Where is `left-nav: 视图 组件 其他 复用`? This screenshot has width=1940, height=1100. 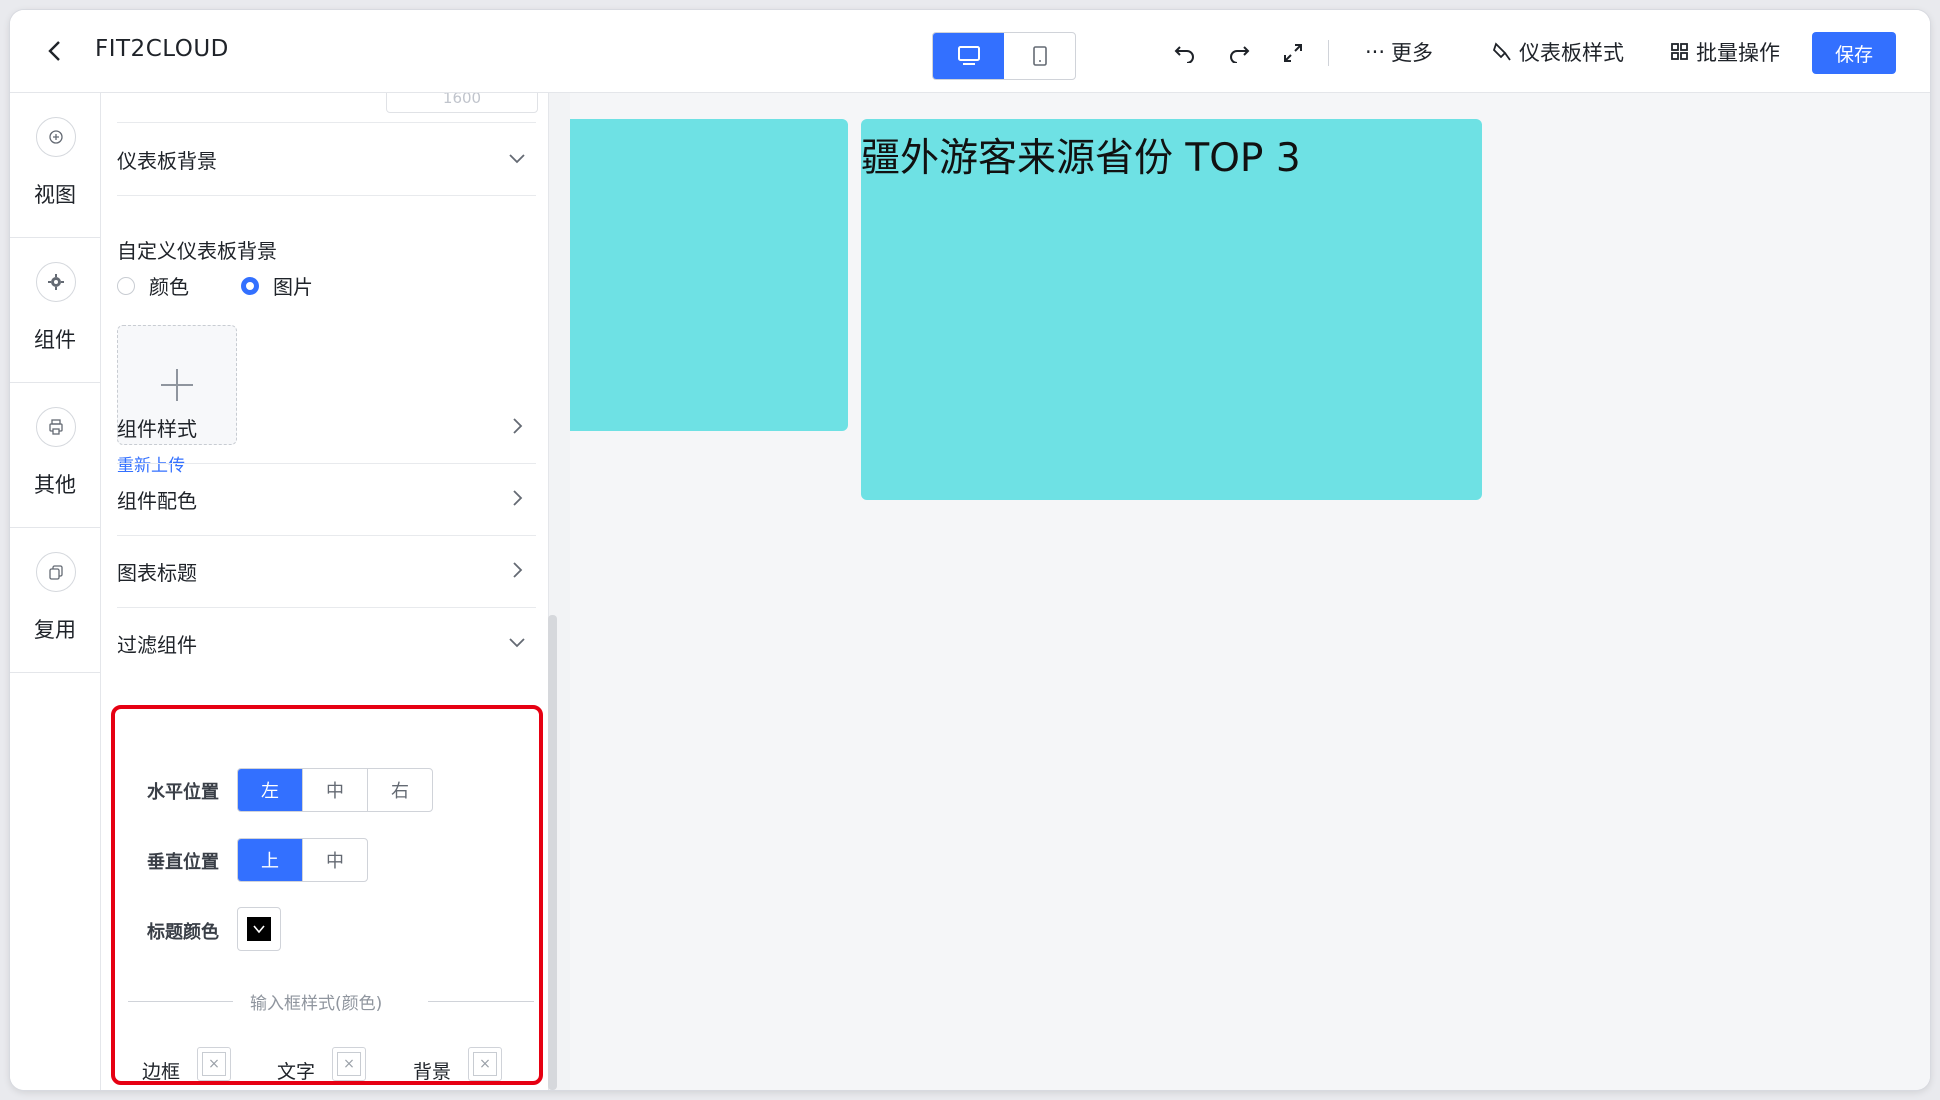
left-nav: 视图 组件 其他 复用 is located at coordinates (55, 591).